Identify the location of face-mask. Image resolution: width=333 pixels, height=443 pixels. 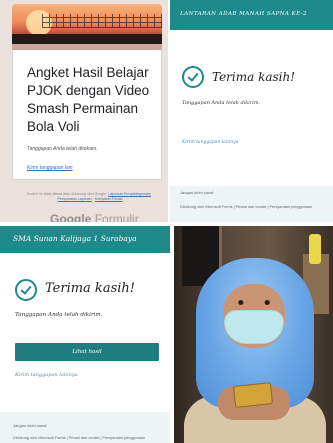
(254, 327).